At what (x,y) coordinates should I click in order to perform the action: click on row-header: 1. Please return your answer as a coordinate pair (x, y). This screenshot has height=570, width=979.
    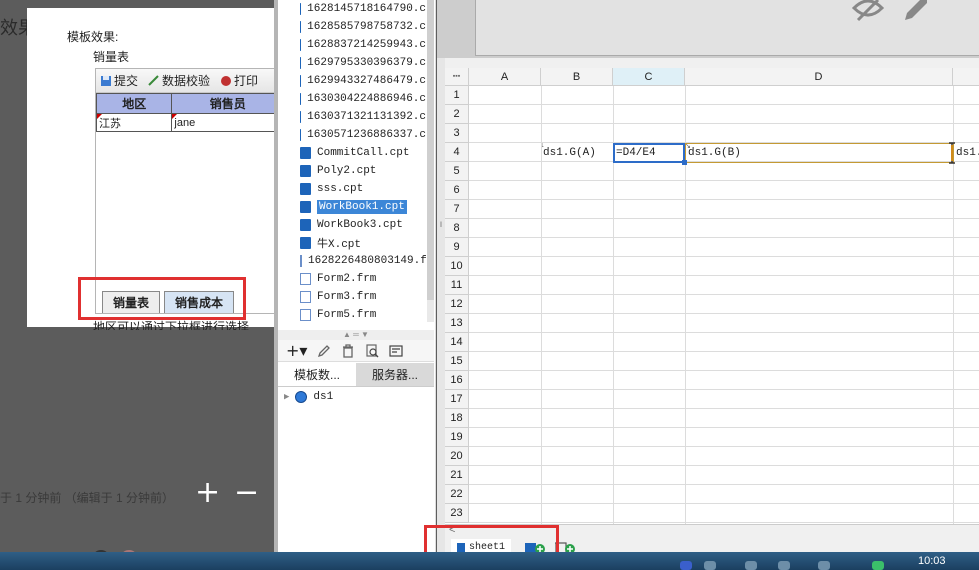
    Looking at the image, I should click on (457, 95).